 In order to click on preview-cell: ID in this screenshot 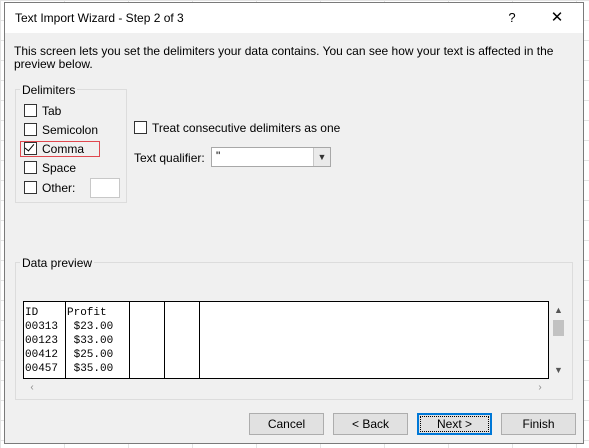, I will do `click(32, 313)`.